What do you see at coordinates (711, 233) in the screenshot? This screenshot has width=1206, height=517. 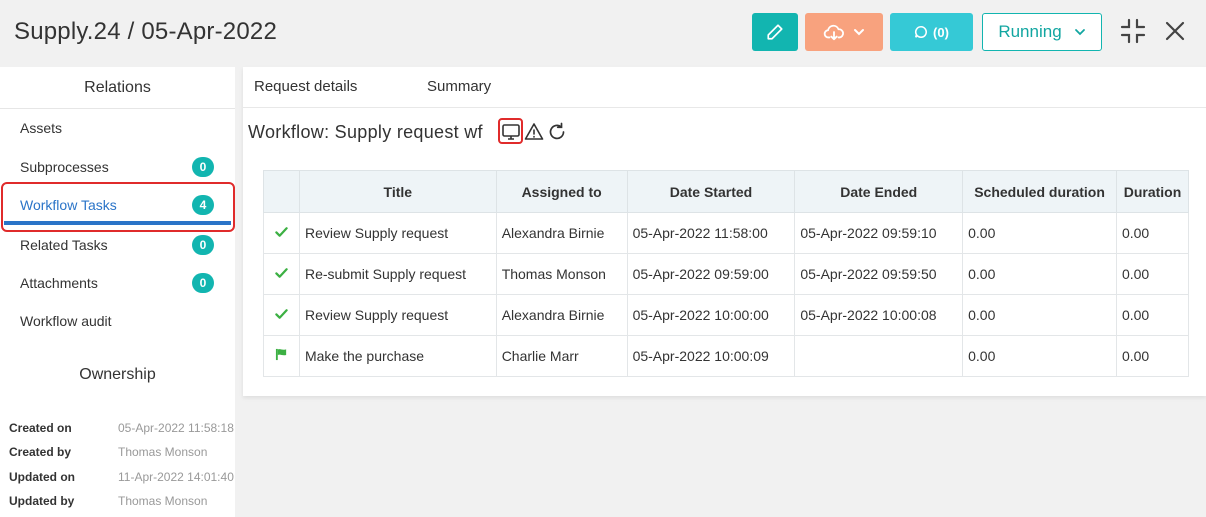 I see `cell-date-started: 05-Apr-2022 11:58:00` at bounding box center [711, 233].